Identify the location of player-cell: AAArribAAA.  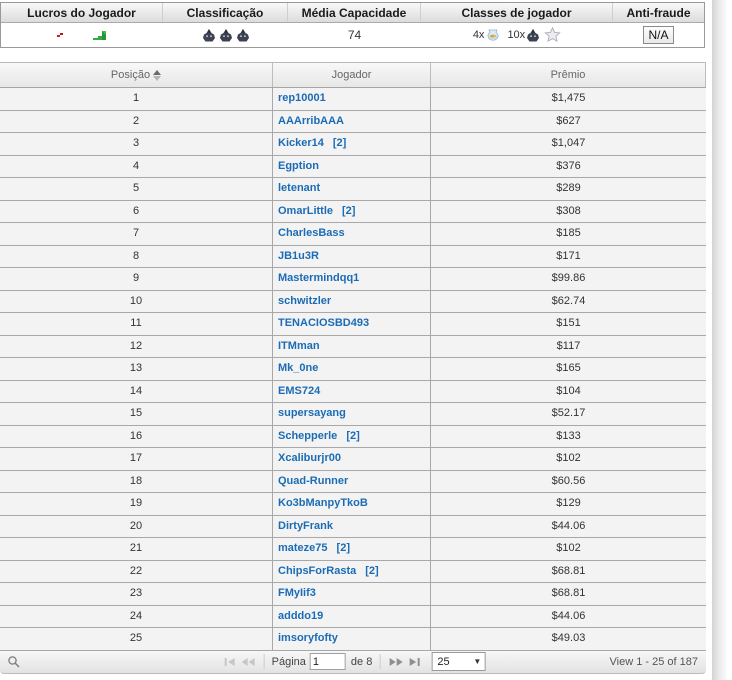
(352, 121).